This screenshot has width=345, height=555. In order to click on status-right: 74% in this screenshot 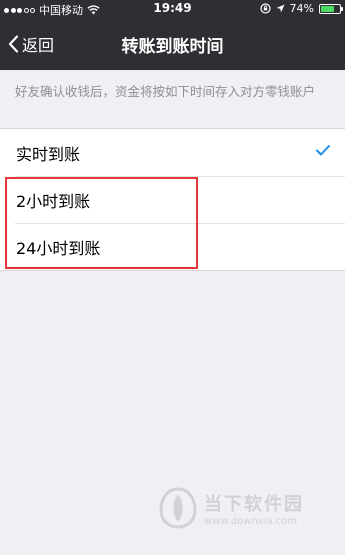, I will do `click(301, 8)`.